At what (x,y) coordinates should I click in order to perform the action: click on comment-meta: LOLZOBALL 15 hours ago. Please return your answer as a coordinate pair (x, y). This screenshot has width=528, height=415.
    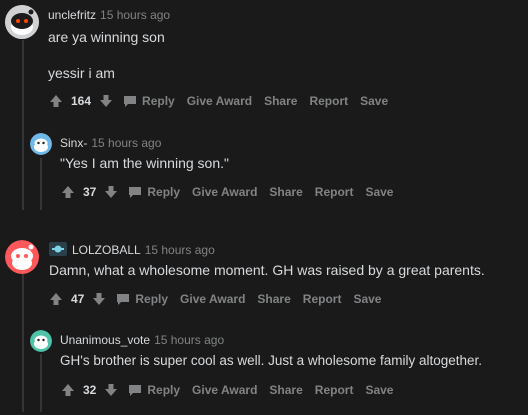
    Looking at the image, I should click on (132, 249).